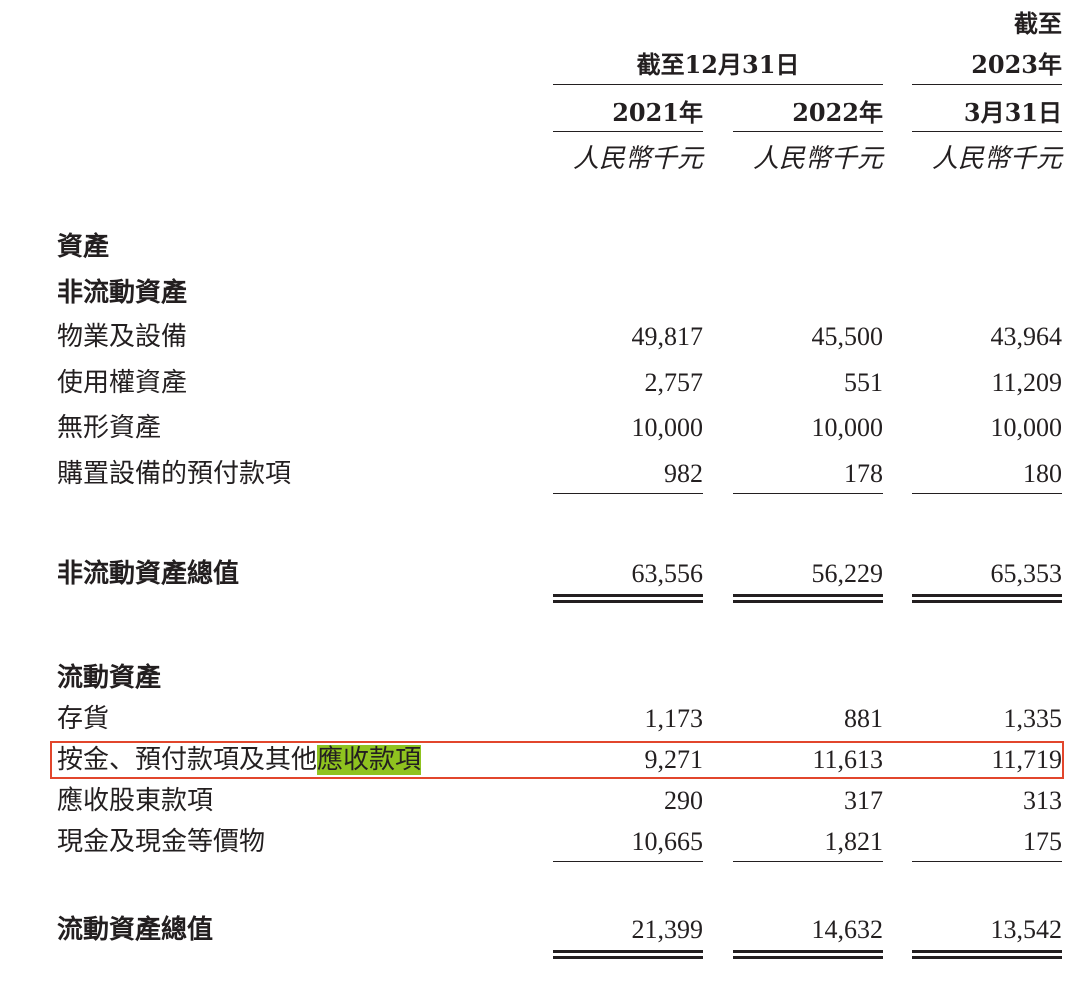 The height and width of the screenshot is (1002, 1080). What do you see at coordinates (1026, 759) in the screenshot?
I see `row-value-2023: 11,719` at bounding box center [1026, 759].